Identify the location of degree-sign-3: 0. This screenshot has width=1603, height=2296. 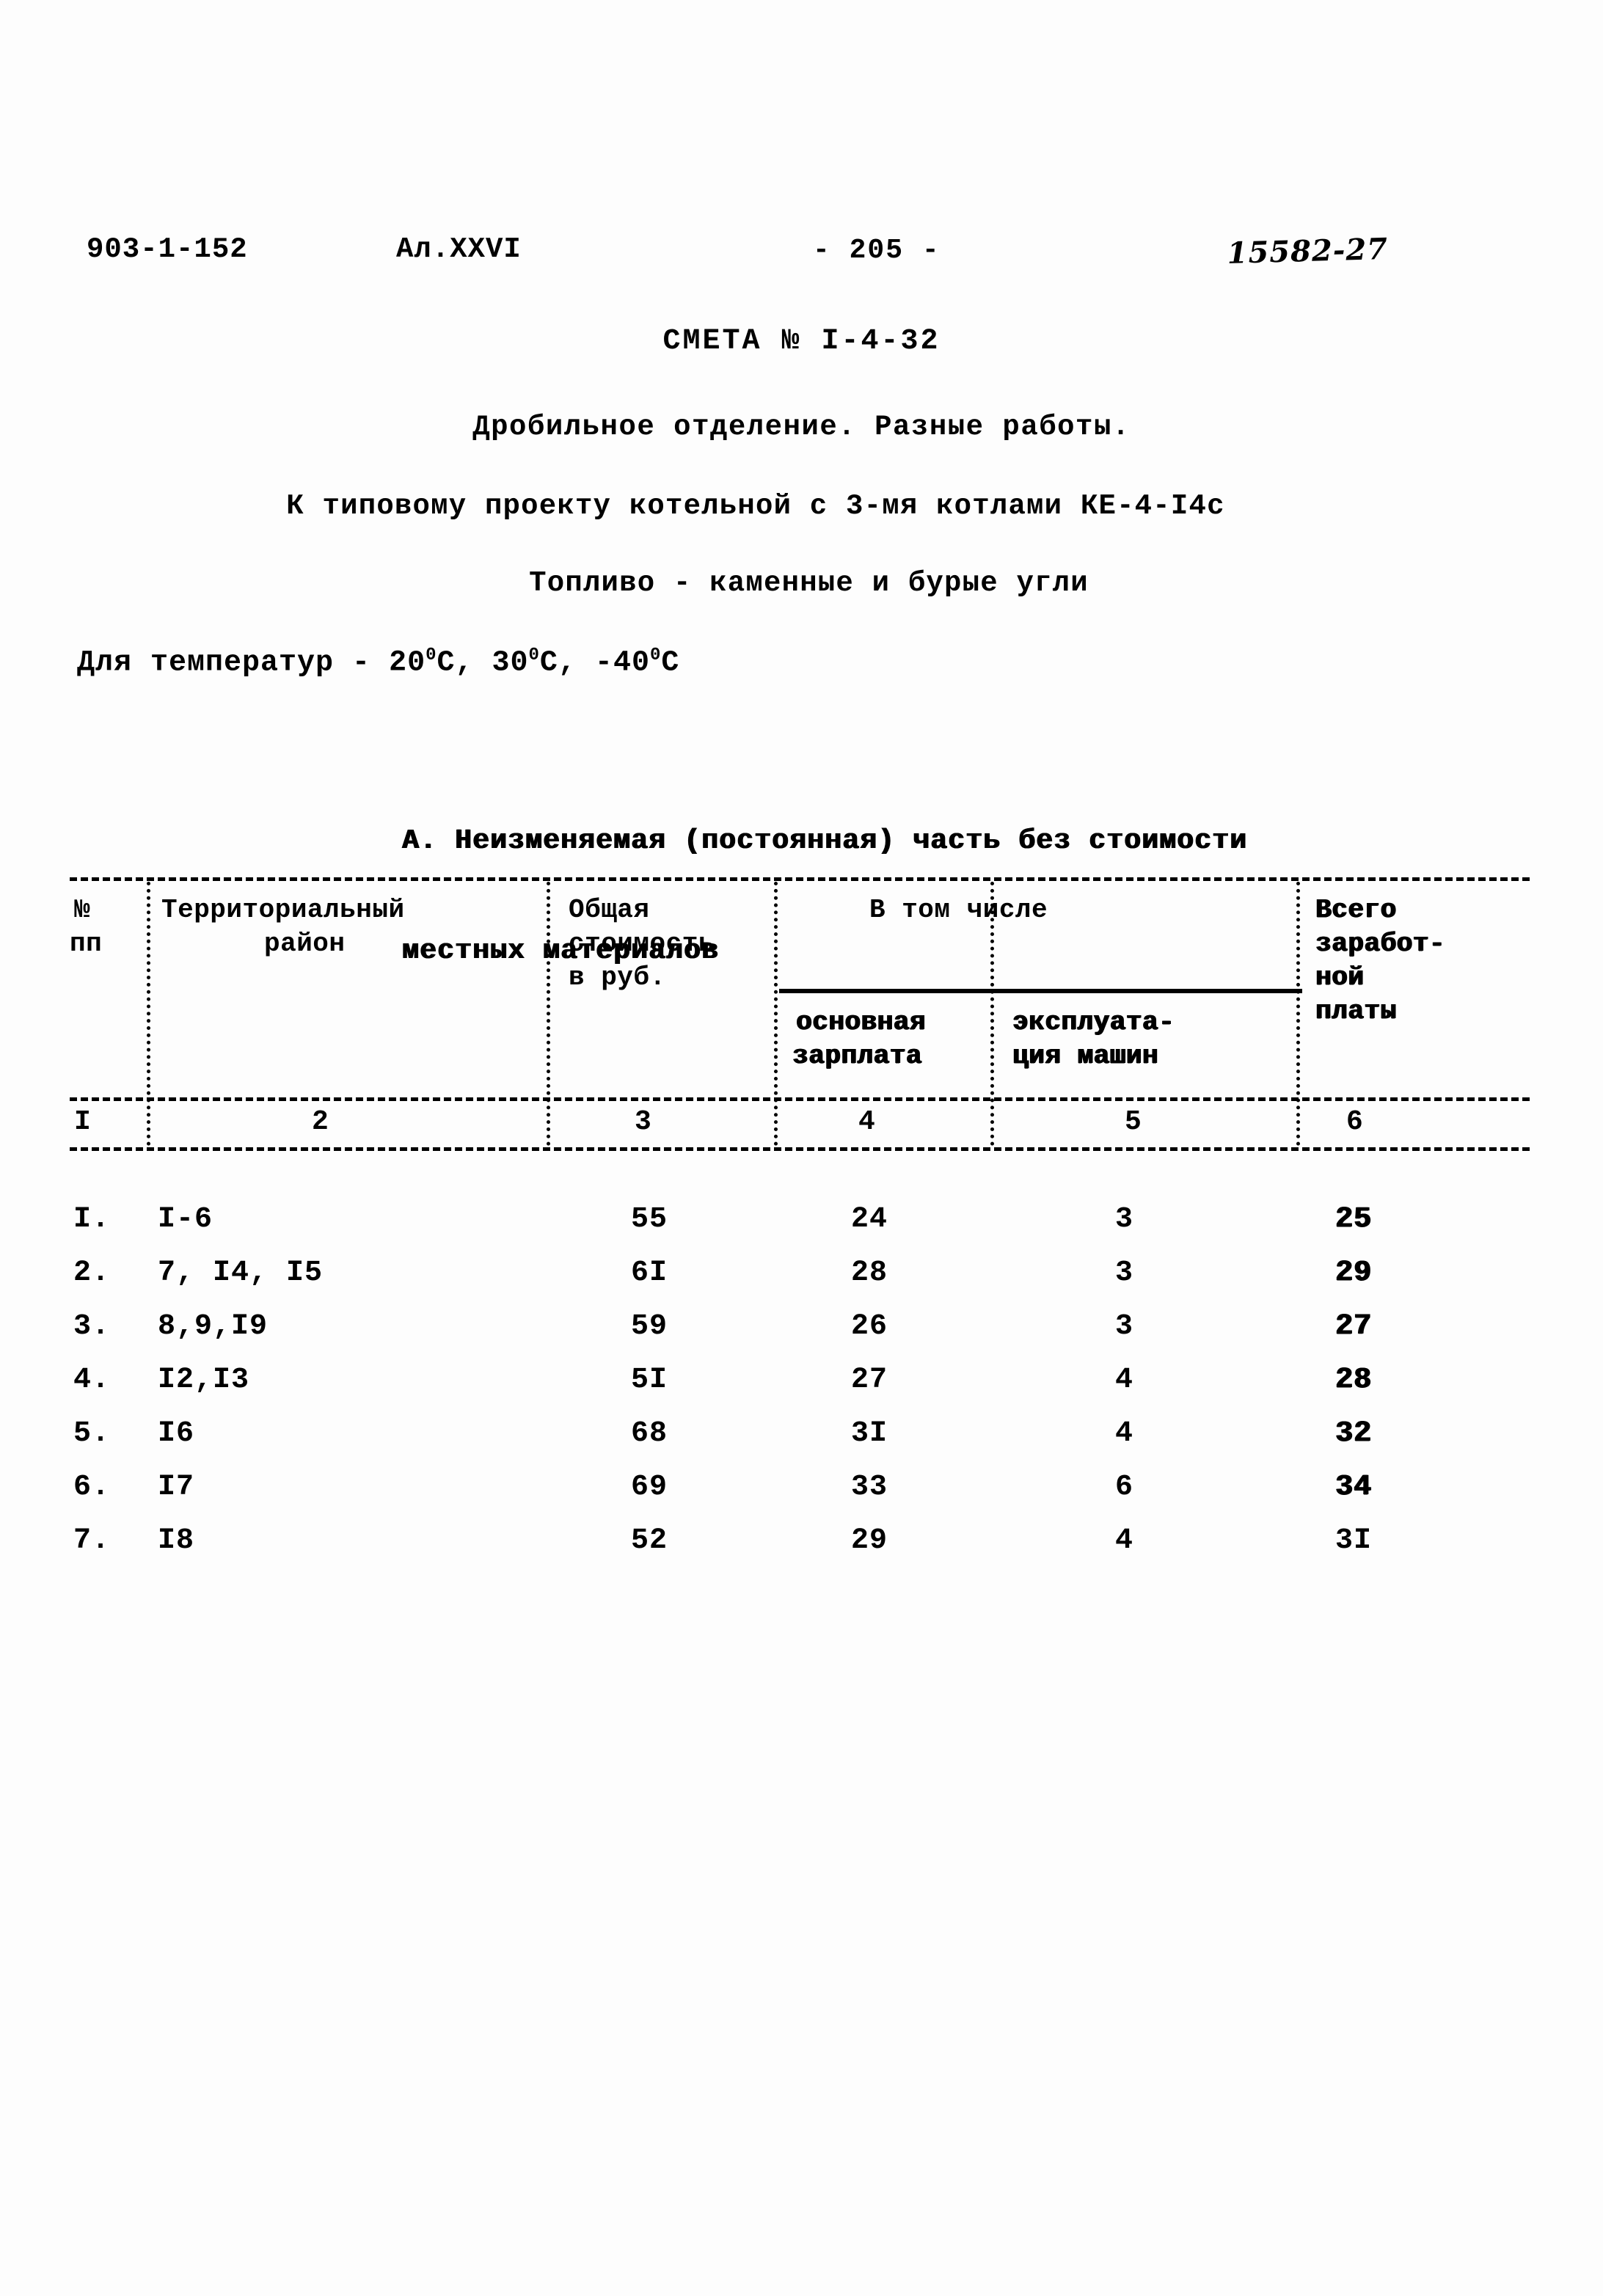
(655, 655).